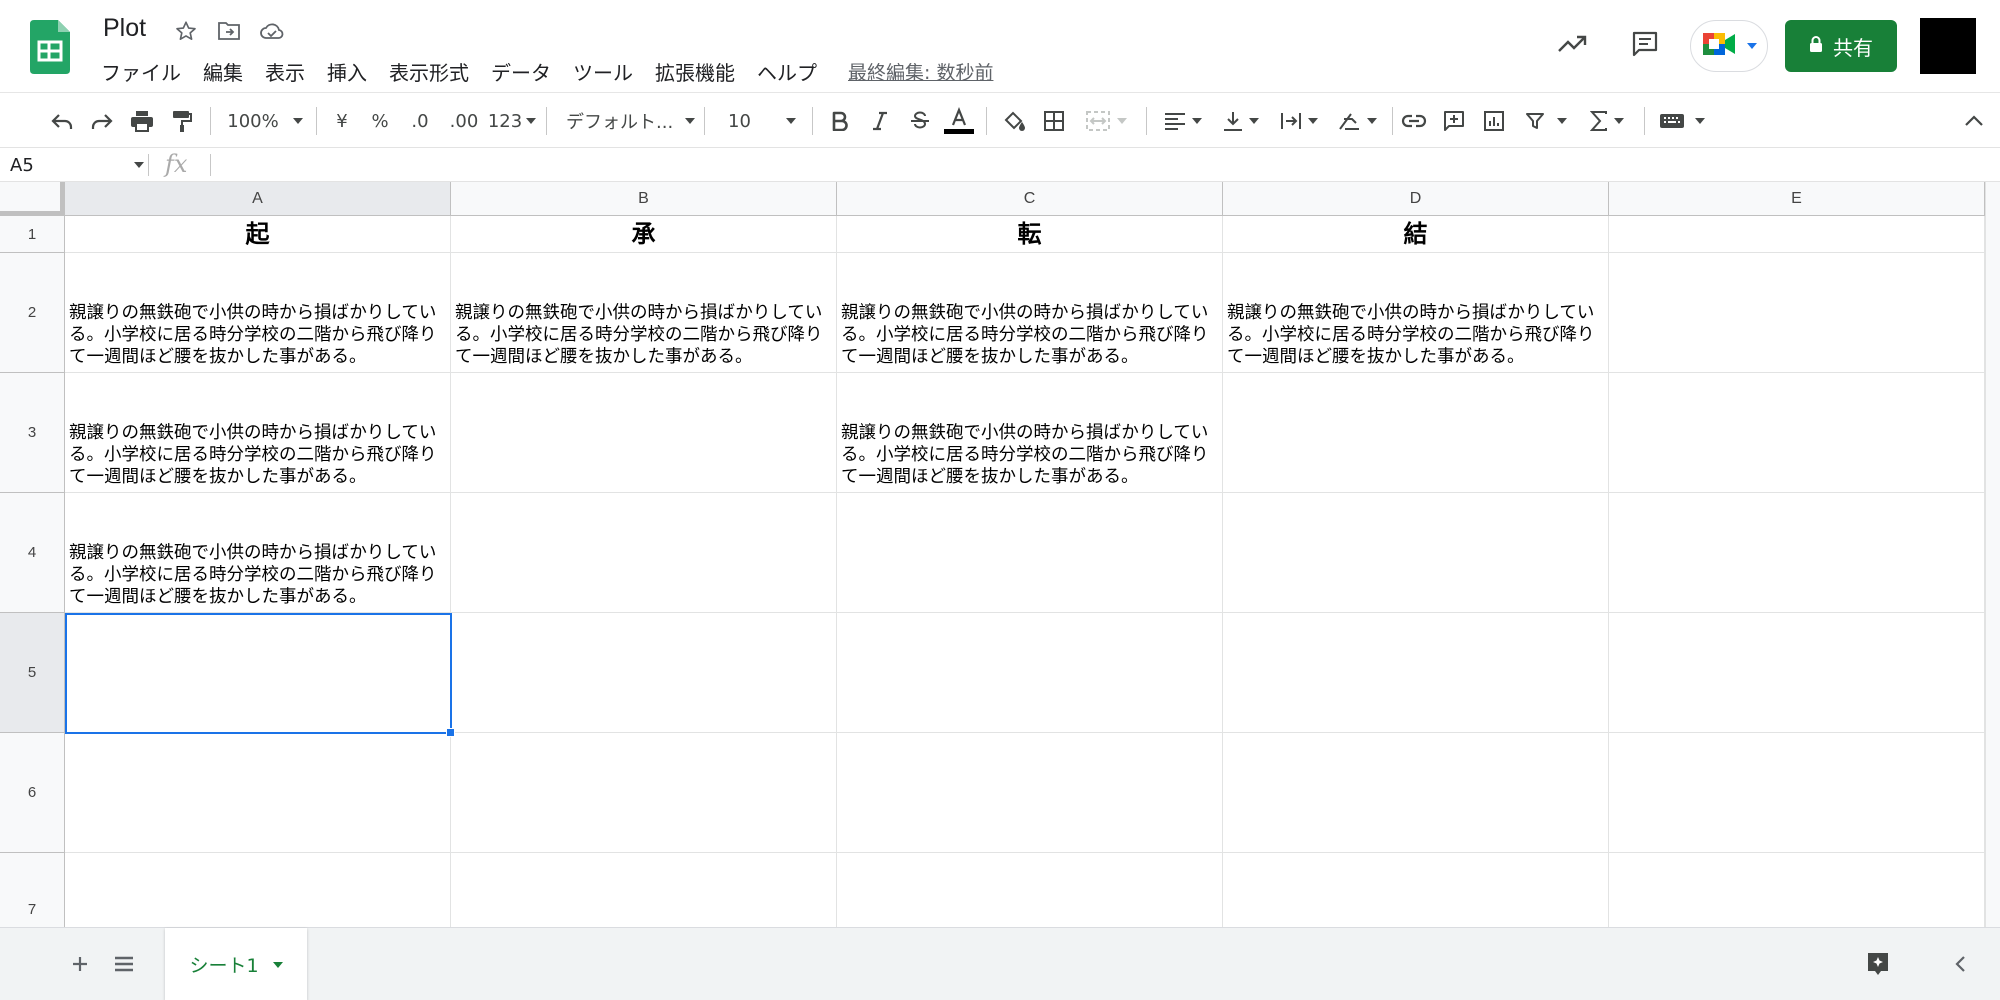 Image resolution: width=2000 pixels, height=1000 pixels. What do you see at coordinates (1572, 44) in the screenshot?
I see `activity-trend-icon` at bounding box center [1572, 44].